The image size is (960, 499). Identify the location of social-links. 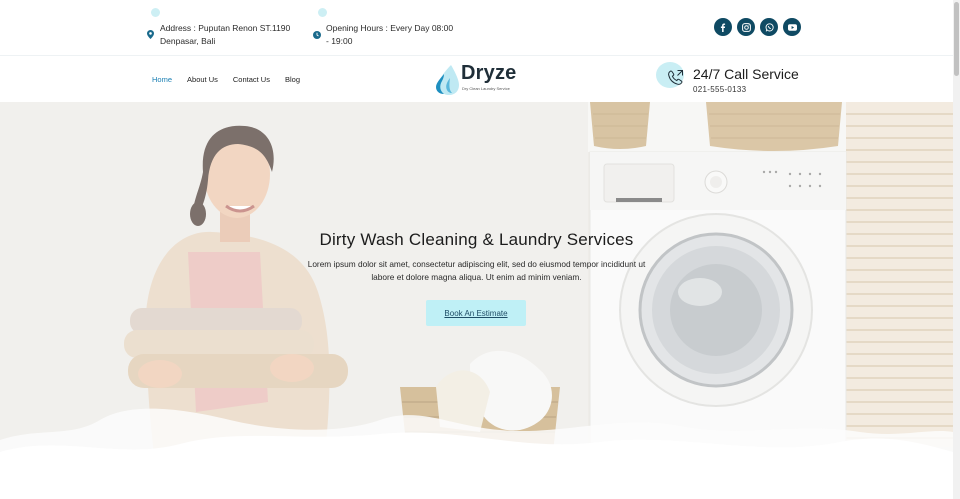
(757, 27).